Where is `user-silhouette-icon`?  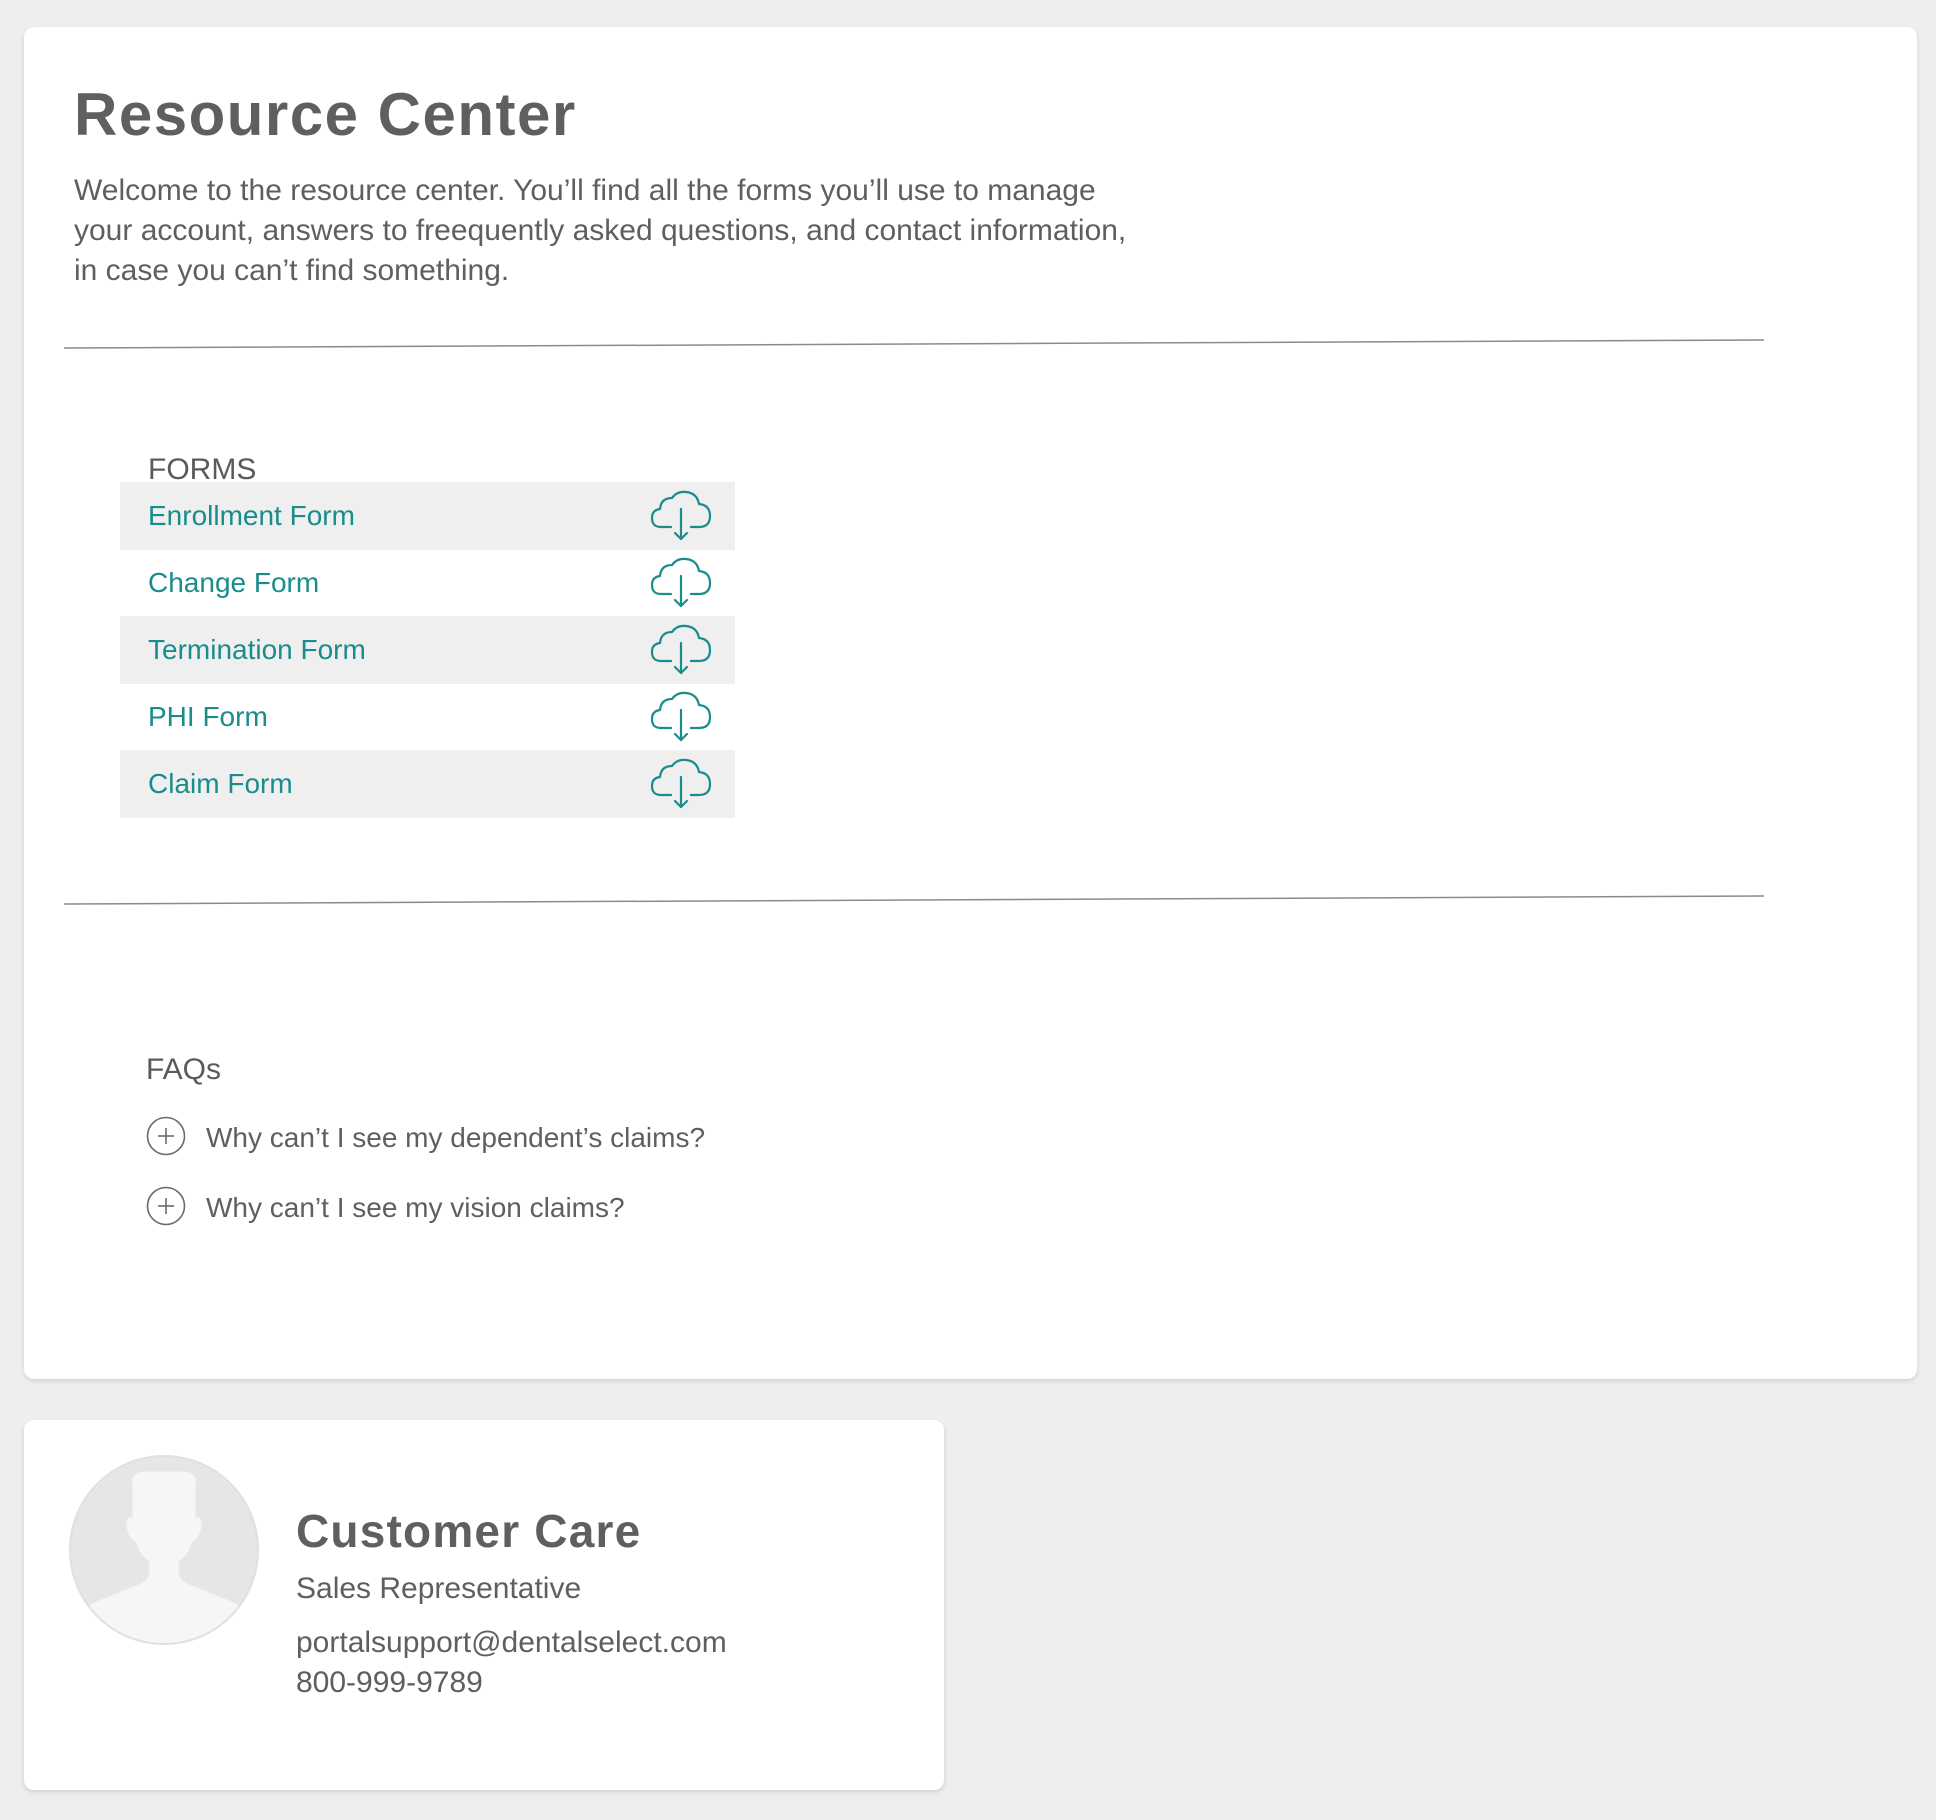
user-silhouette-icon is located at coordinates (164, 1550).